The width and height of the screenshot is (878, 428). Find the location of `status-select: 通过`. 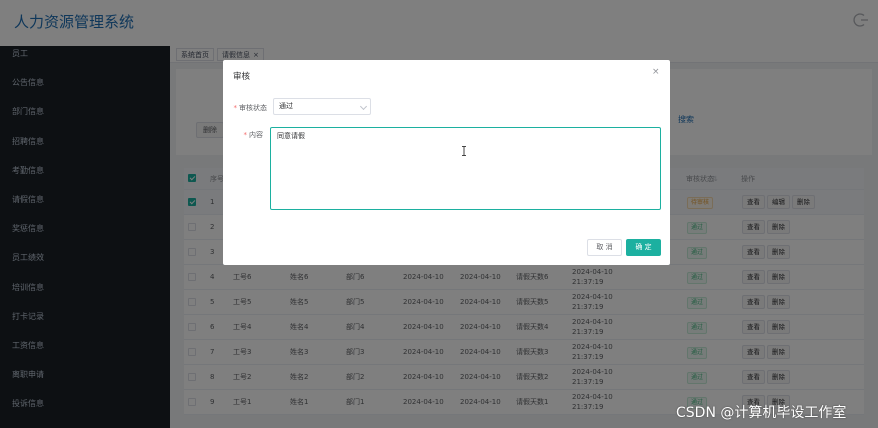

status-select: 通过 is located at coordinates (322, 106).